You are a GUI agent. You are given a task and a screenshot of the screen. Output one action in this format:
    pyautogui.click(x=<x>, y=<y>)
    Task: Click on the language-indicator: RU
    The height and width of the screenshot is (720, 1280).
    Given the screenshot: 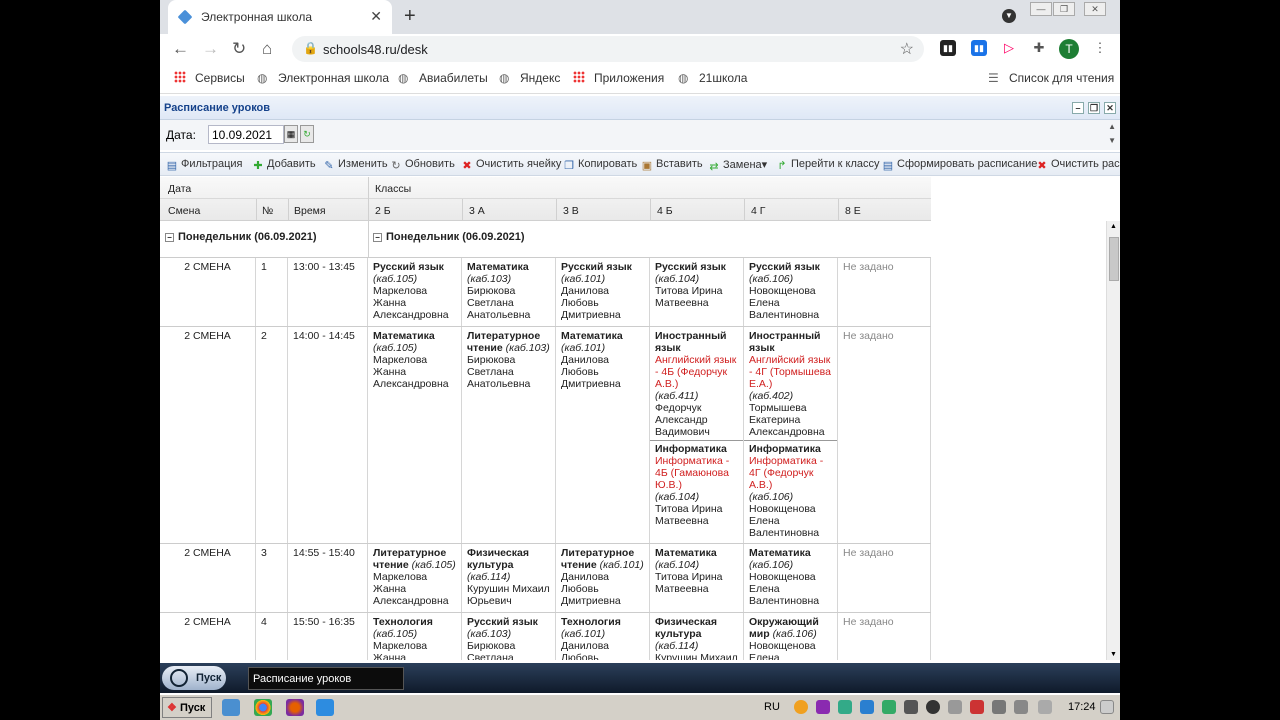 What is the action you would take?
    pyautogui.click(x=772, y=707)
    